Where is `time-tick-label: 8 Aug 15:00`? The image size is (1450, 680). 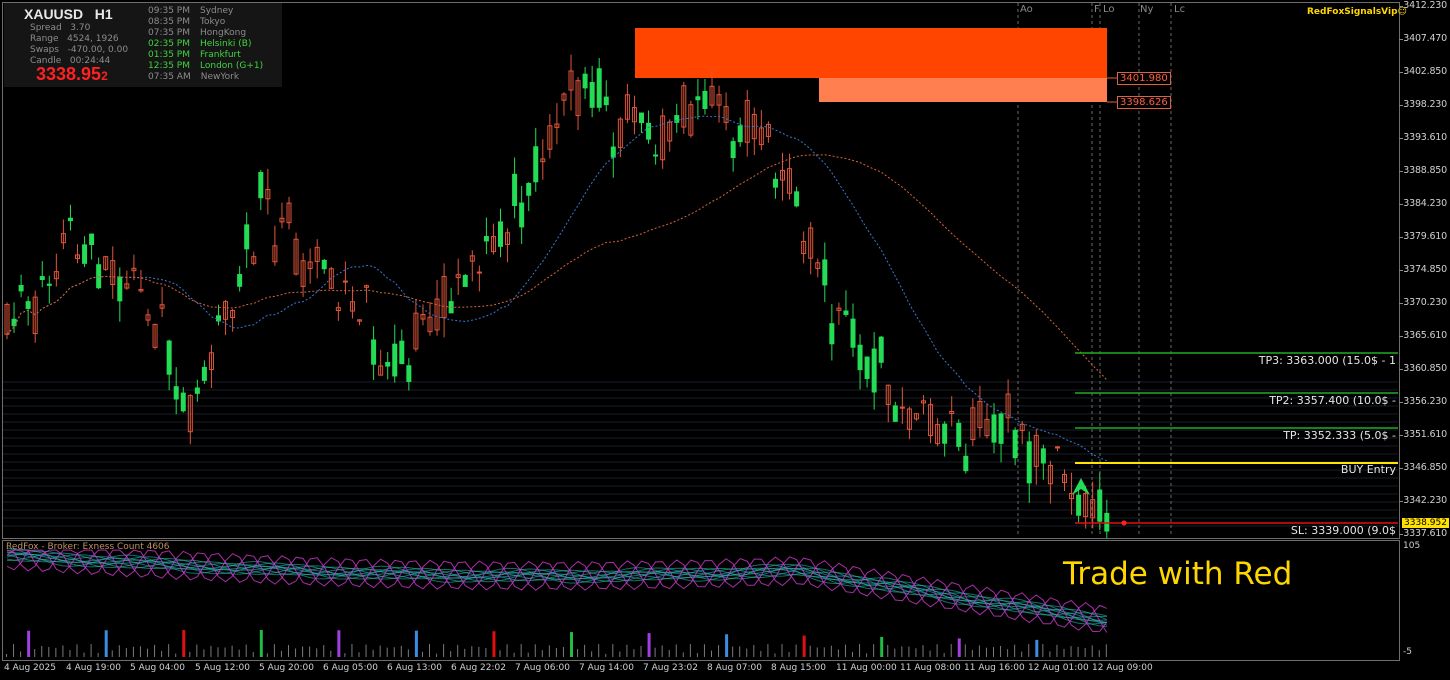 time-tick-label: 8 Aug 15:00 is located at coordinates (798, 668).